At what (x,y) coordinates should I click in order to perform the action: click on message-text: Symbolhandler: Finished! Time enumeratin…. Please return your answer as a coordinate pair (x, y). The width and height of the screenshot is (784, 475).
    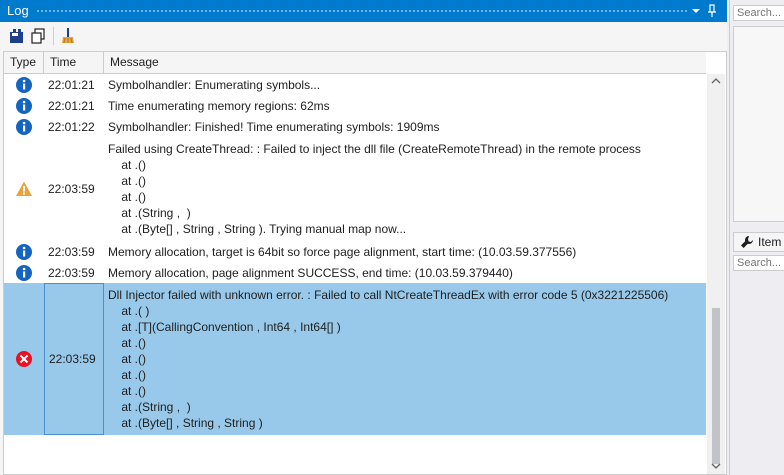
    Looking at the image, I should click on (274, 127).